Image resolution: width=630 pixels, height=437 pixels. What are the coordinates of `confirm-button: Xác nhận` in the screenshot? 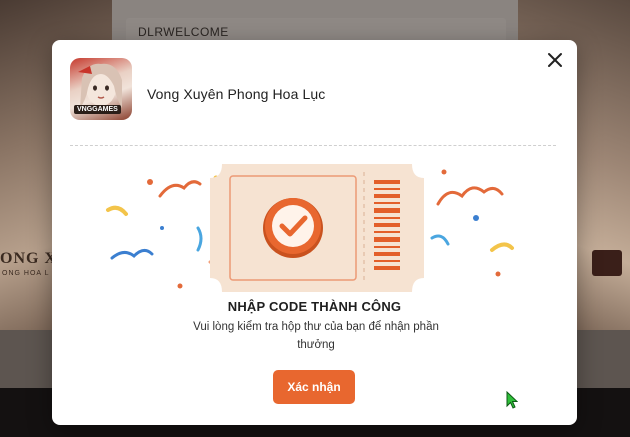 It's located at (314, 387).